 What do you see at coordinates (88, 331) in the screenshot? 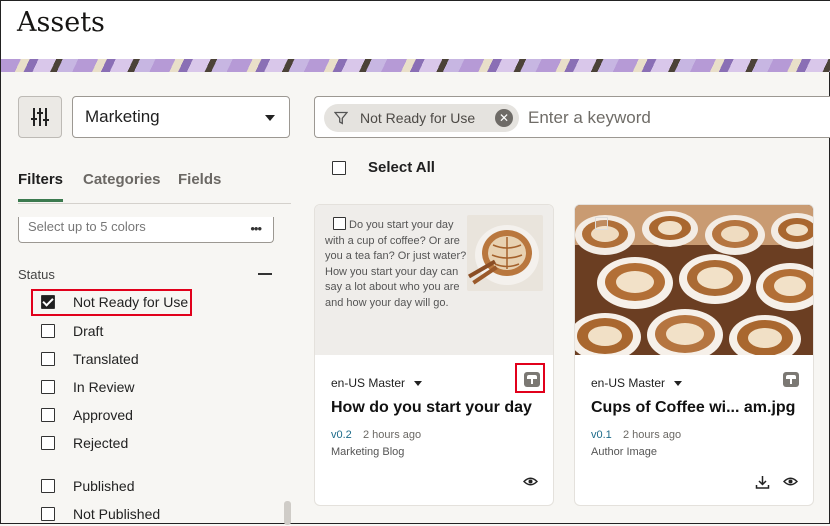
I see `status-option-label: Draft` at bounding box center [88, 331].